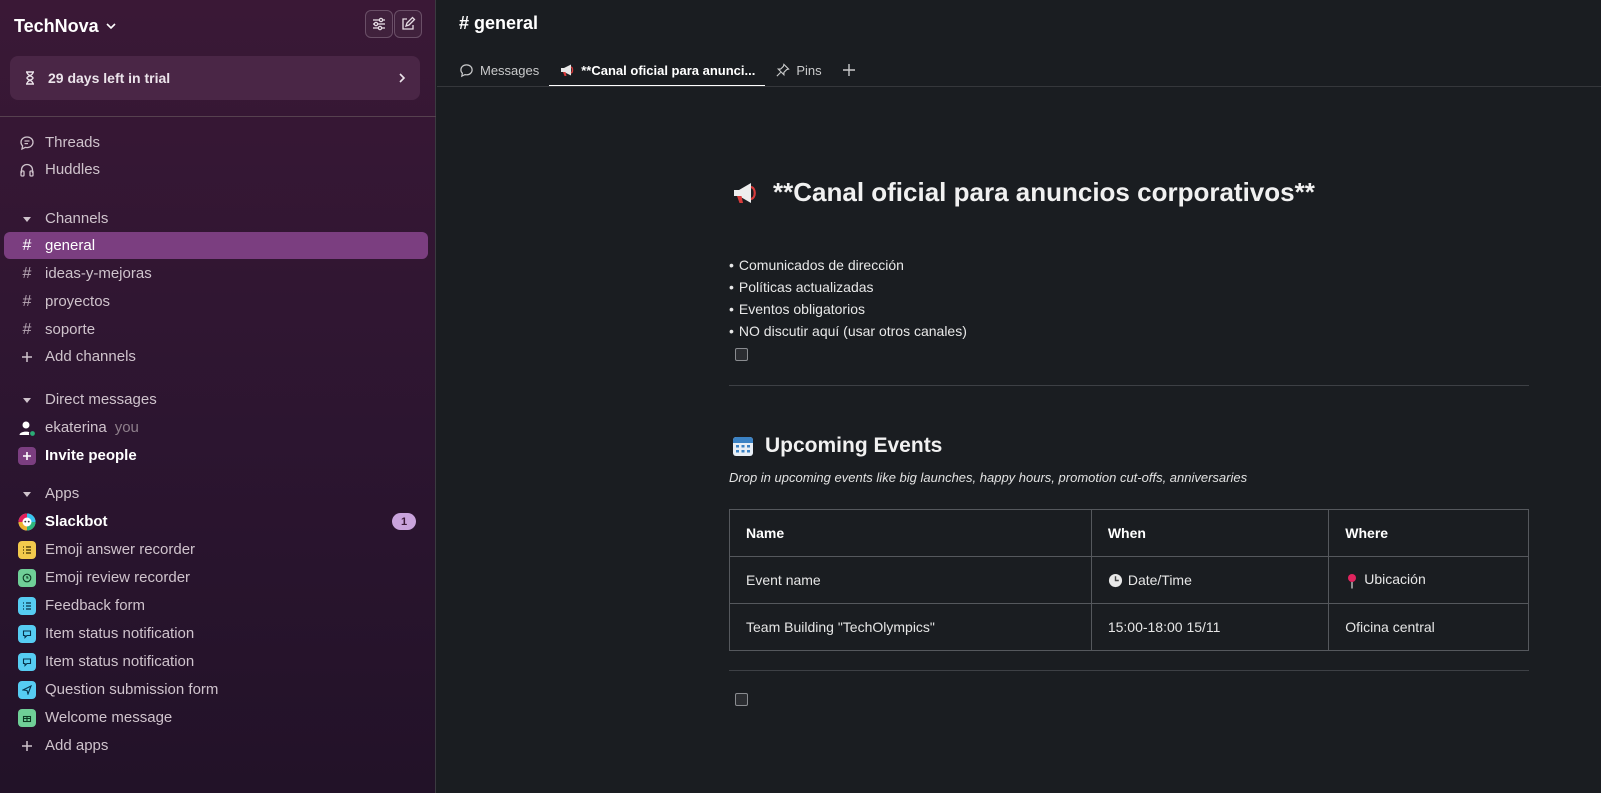 Image resolution: width=1601 pixels, height=793 pixels. I want to click on app-item-slackbot: Slackbot 1, so click(216, 521).